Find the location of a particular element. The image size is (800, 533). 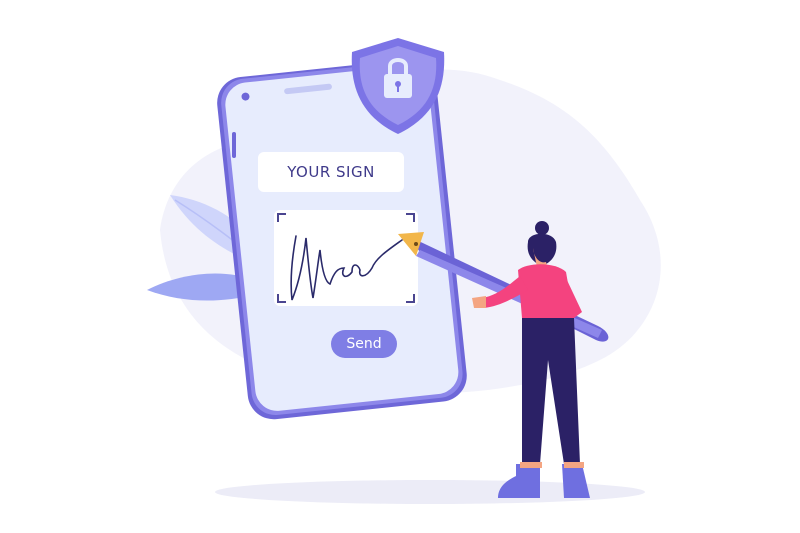

phone-title: YOUR SIGN is located at coordinates (331, 172).